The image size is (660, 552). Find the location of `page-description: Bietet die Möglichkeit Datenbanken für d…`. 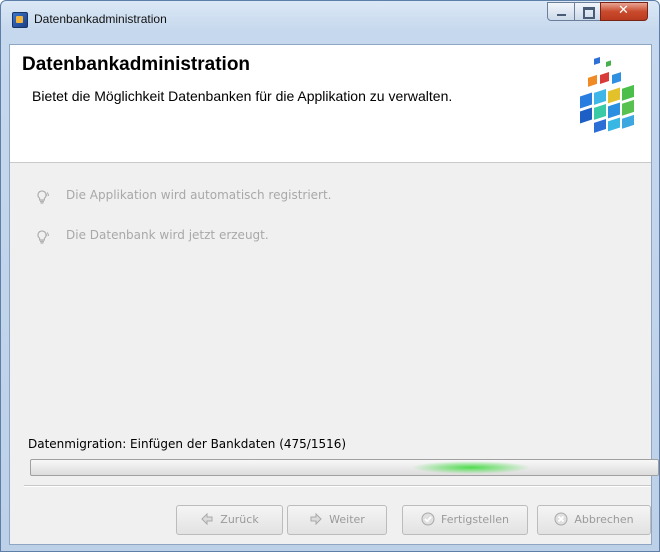

page-description: Bietet die Möglichkeit Datenbanken für d… is located at coordinates (242, 96).